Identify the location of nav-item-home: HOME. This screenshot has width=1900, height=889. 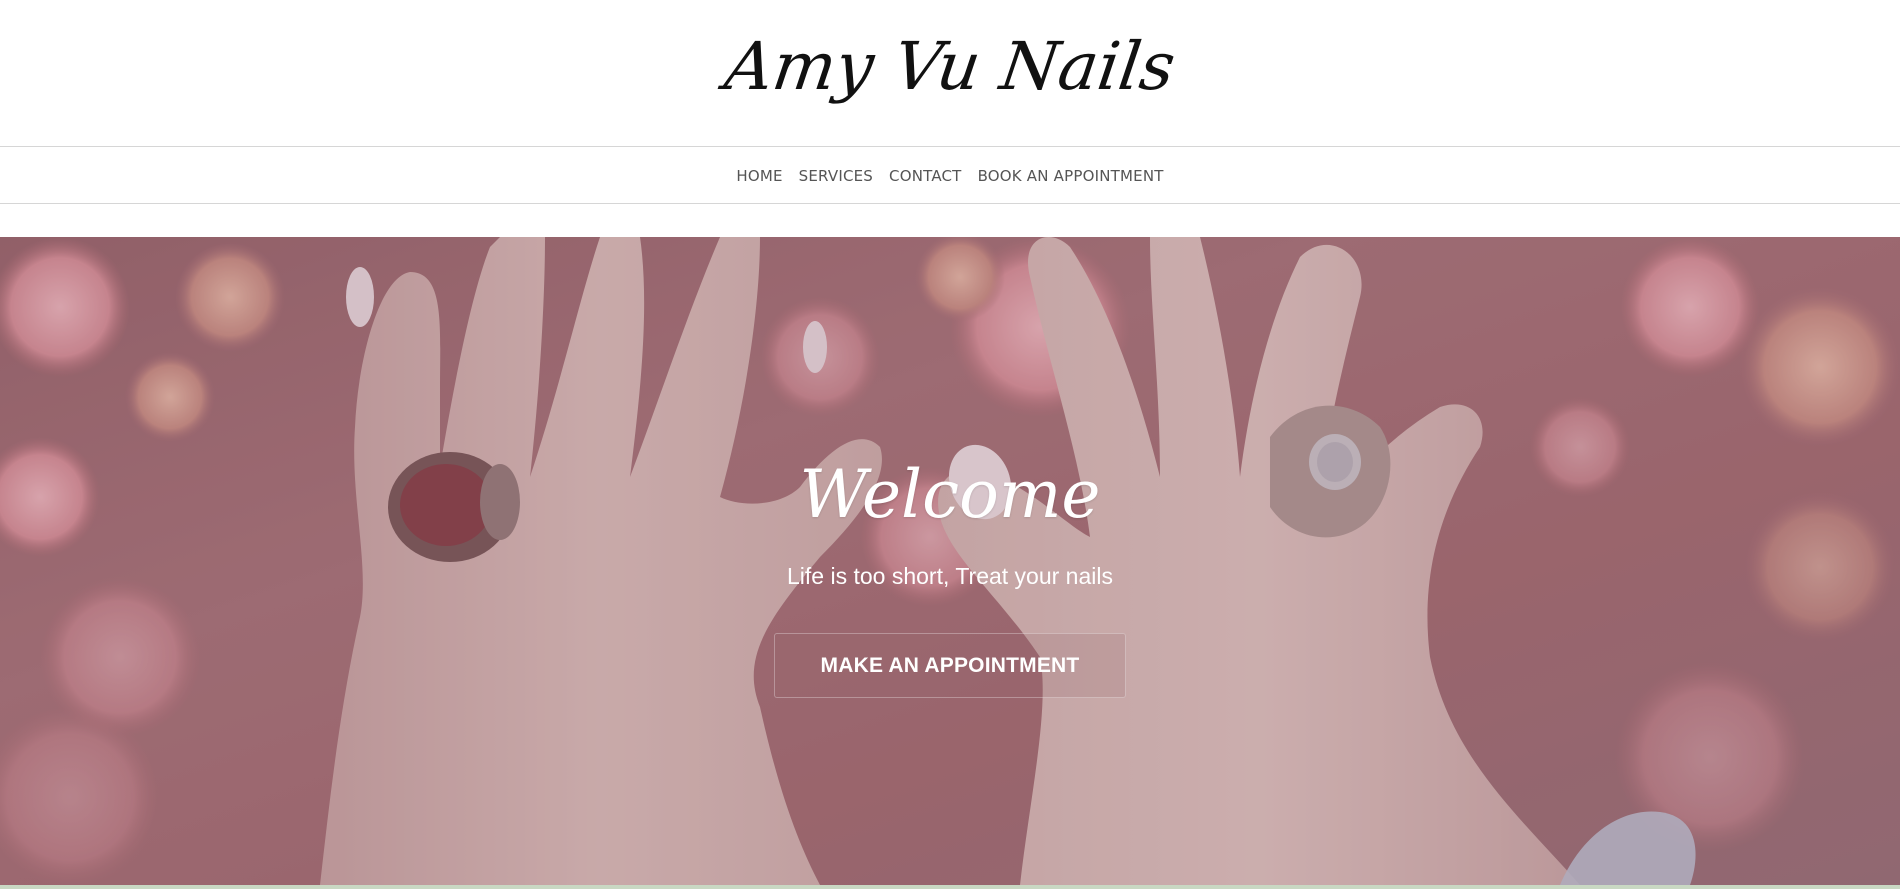
(759, 176).